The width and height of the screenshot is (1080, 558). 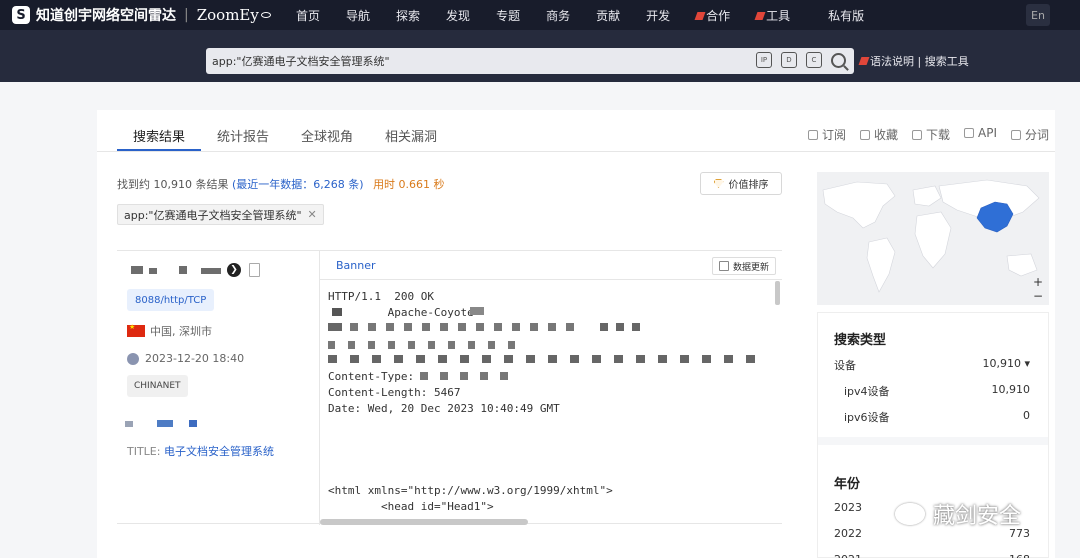 What do you see at coordinates (826, 134) in the screenshot?
I see `subscribe-button: 订阅` at bounding box center [826, 134].